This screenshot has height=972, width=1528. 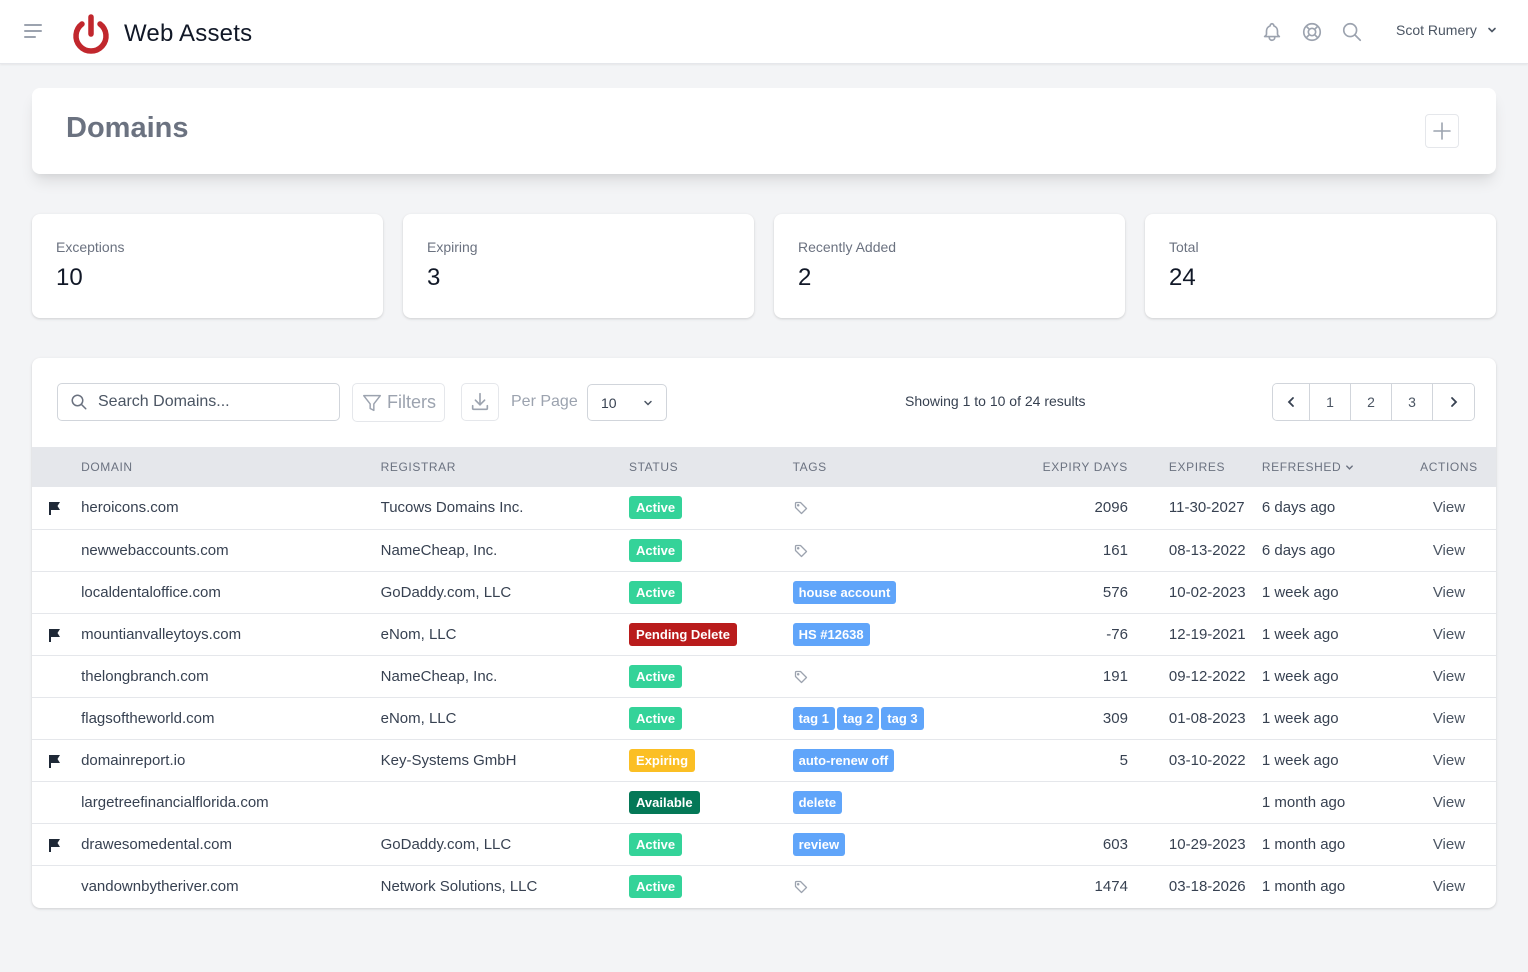 I want to click on column-header-tags: Tags, so click(x=895, y=467).